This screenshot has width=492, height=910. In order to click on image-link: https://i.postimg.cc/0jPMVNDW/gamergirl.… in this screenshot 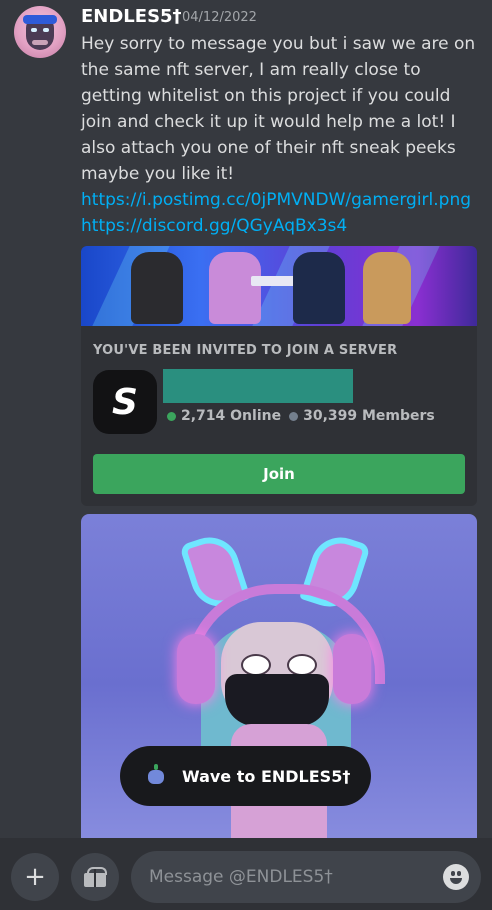, I will do `click(276, 200)`.